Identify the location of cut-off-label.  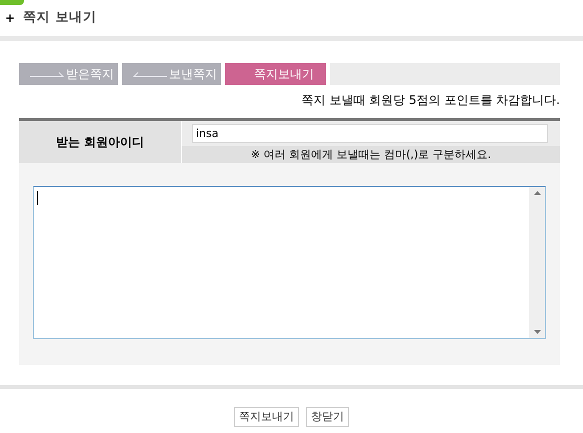
(12, 2).